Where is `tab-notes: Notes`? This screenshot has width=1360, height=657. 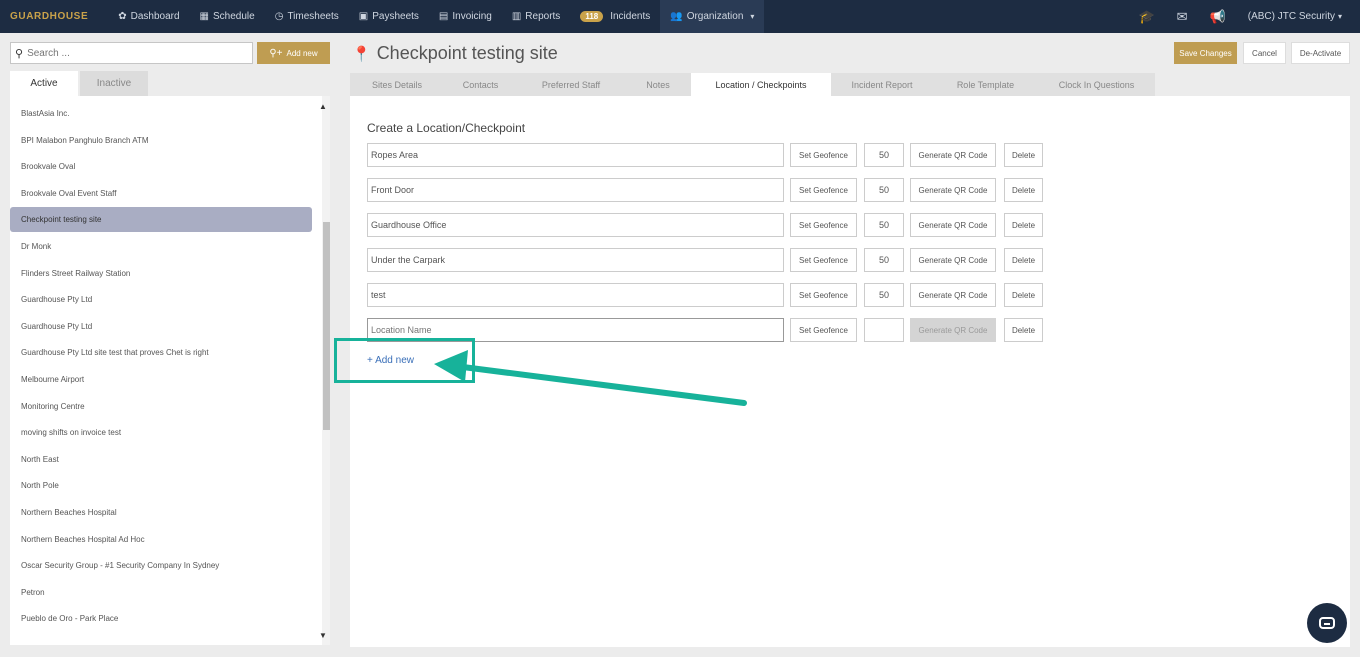 tab-notes: Notes is located at coordinates (658, 84).